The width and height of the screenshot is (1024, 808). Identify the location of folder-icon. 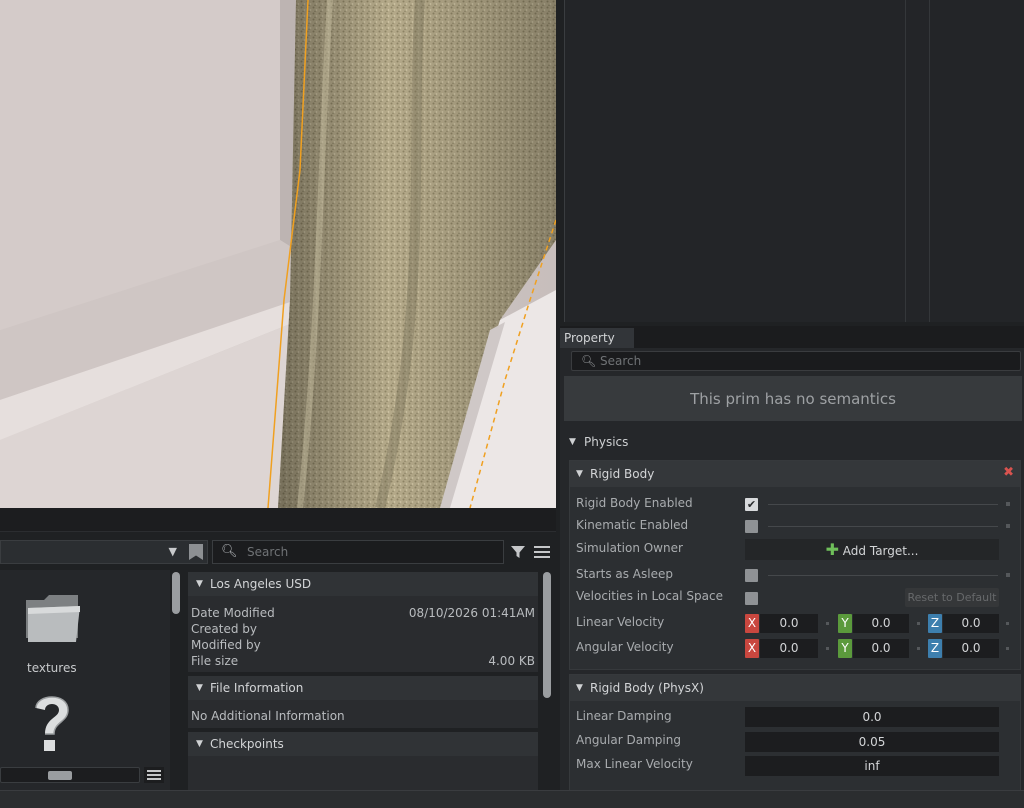
(53, 618).